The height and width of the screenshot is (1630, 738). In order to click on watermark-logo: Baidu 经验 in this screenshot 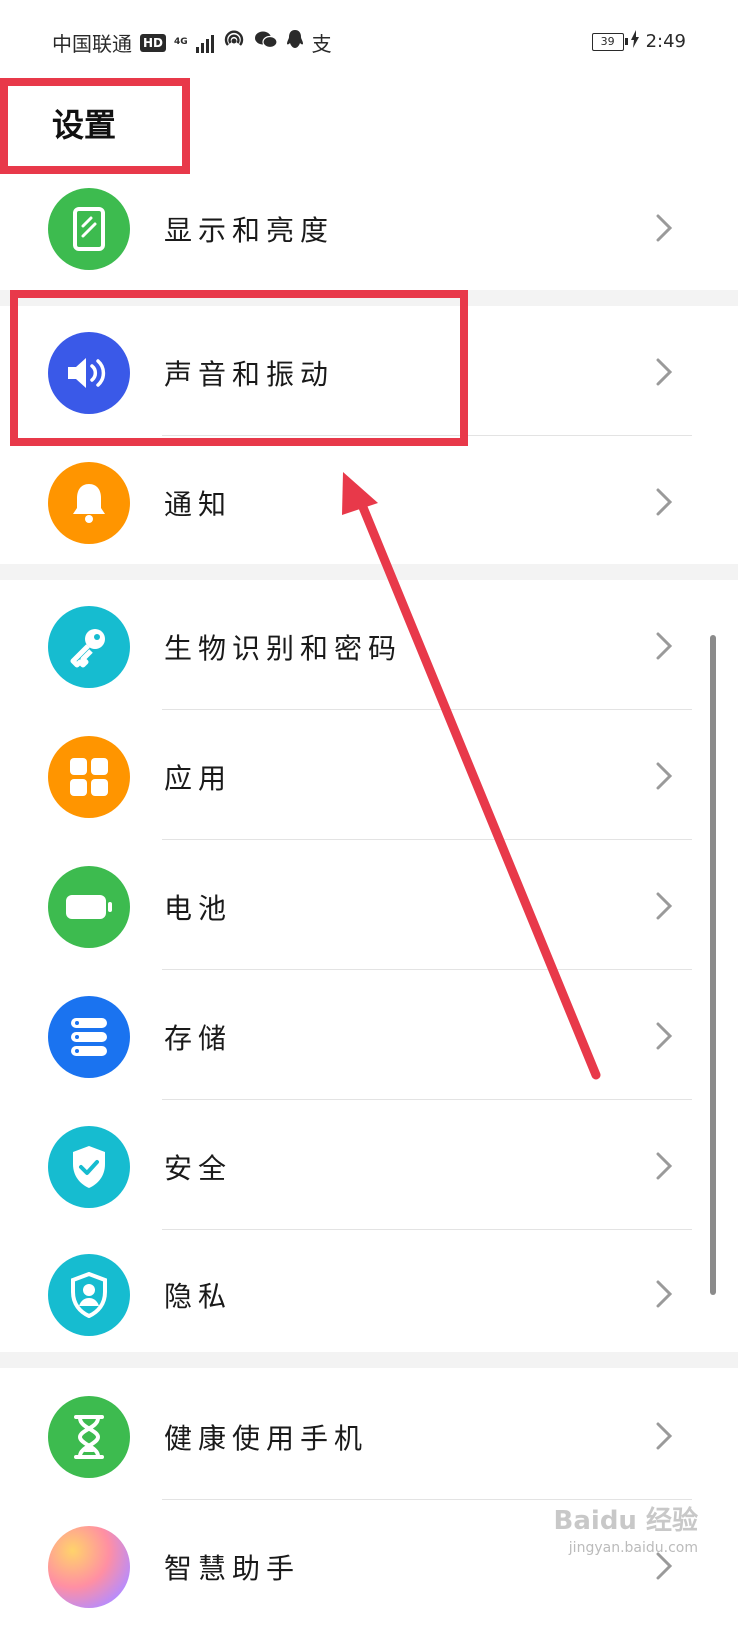, I will do `click(625, 1521)`.